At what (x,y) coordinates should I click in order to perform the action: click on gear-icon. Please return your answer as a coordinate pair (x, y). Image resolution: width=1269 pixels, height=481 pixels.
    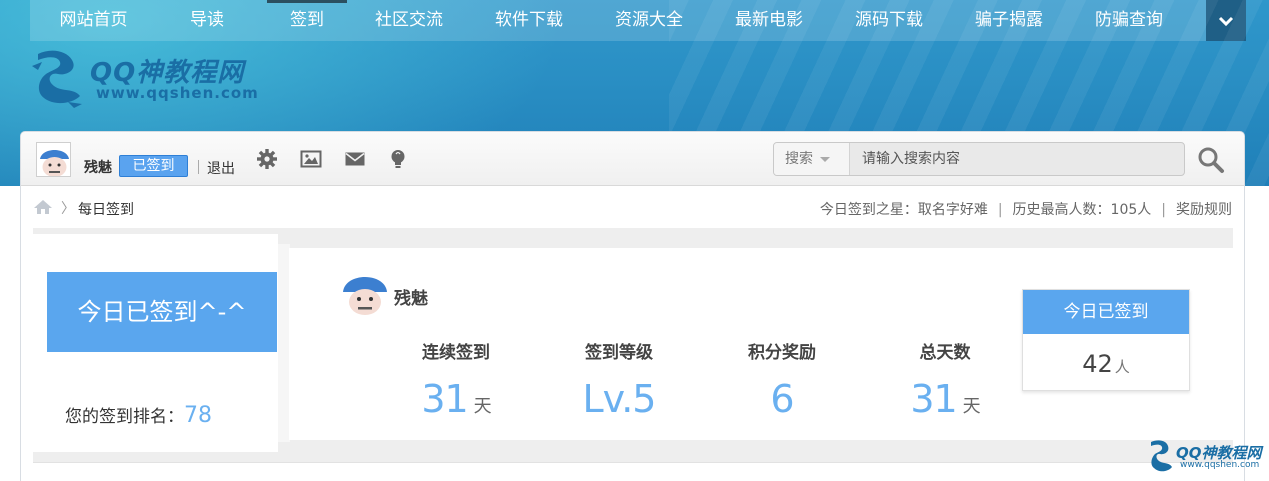
    Looking at the image, I should click on (267, 159).